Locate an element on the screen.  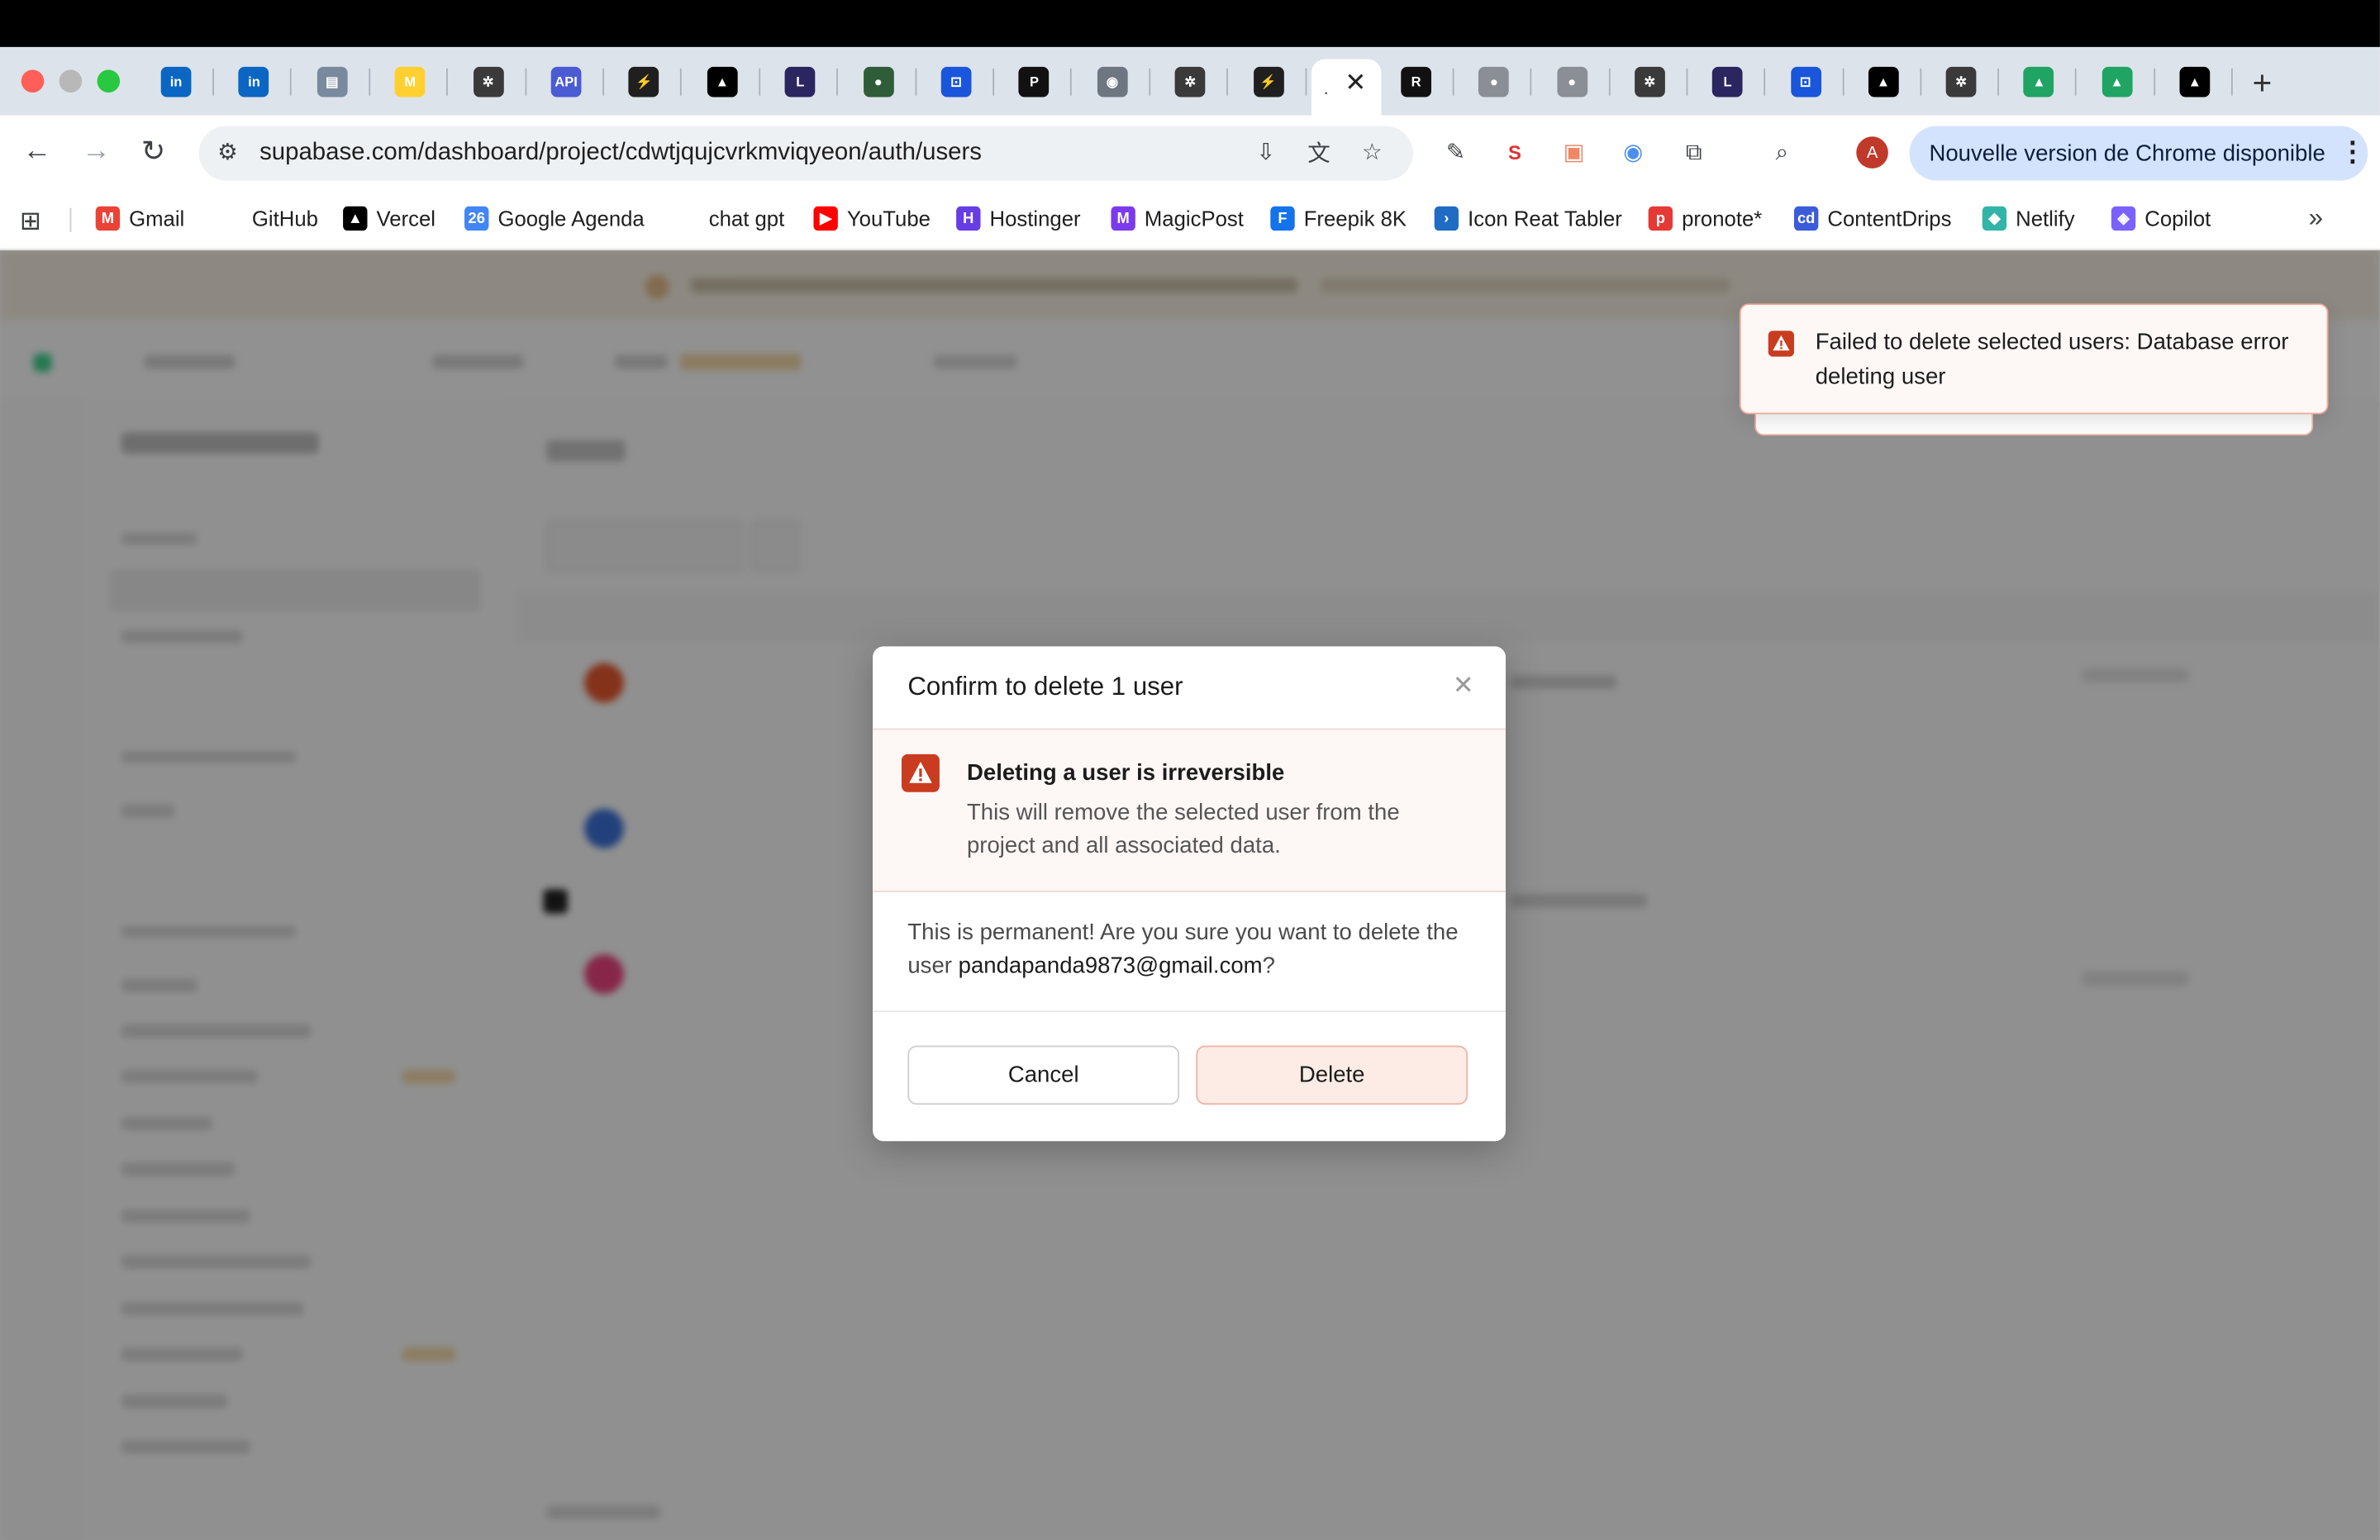
install-app-icon: ⇩ is located at coordinates (1265, 151).